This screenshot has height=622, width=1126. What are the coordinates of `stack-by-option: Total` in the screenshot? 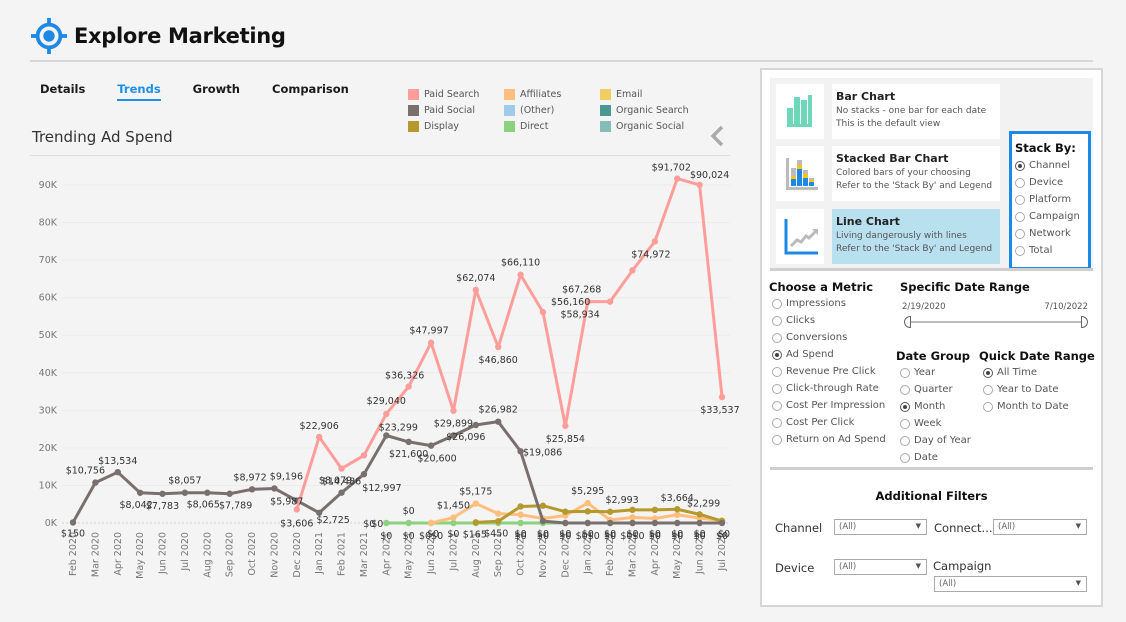 It's located at (1051, 250).